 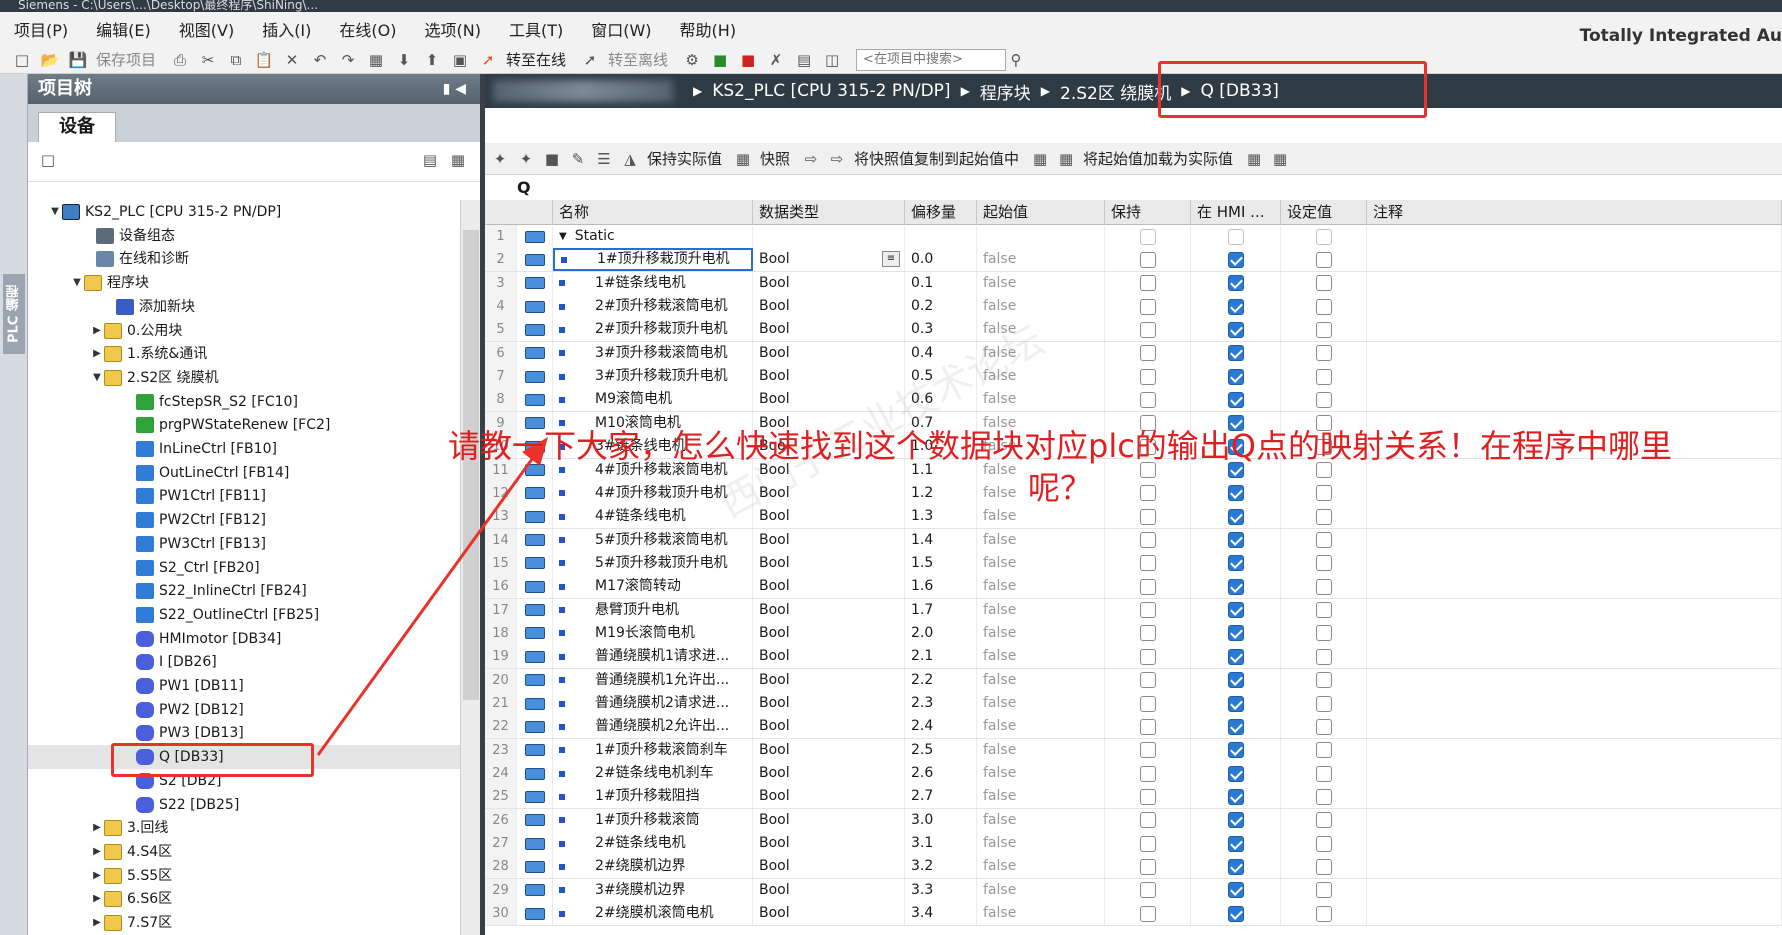 I want to click on name-cell: 1#顶升移栽顶升电机, so click(x=653, y=260).